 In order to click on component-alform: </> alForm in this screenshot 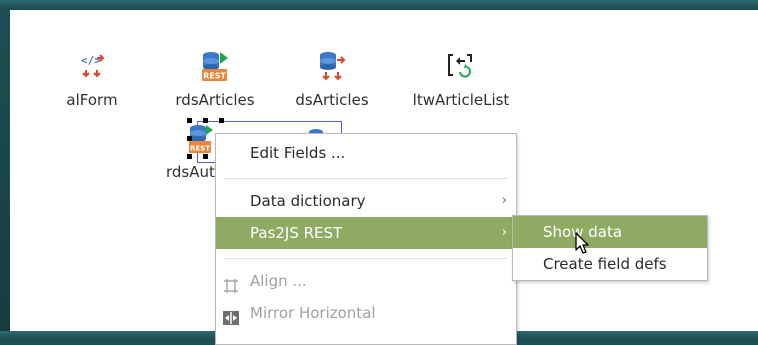, I will do `click(92, 79)`.